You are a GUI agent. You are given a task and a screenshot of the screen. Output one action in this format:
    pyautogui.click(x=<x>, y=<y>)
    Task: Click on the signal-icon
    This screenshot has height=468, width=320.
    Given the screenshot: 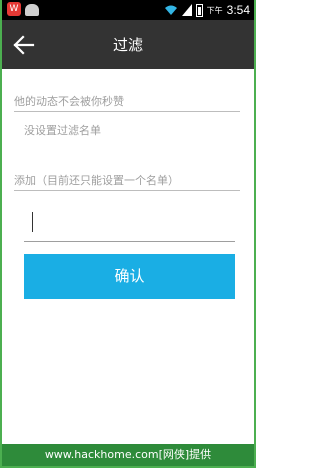 What is the action you would take?
    pyautogui.click(x=186, y=10)
    